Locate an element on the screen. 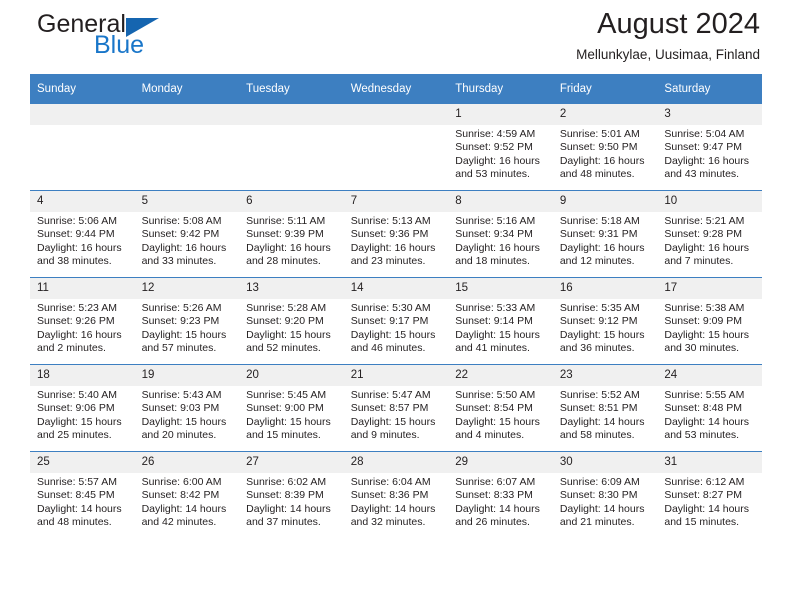 This screenshot has width=792, height=612. sunset-text: Sunset: 9:23 PM is located at coordinates (180, 321).